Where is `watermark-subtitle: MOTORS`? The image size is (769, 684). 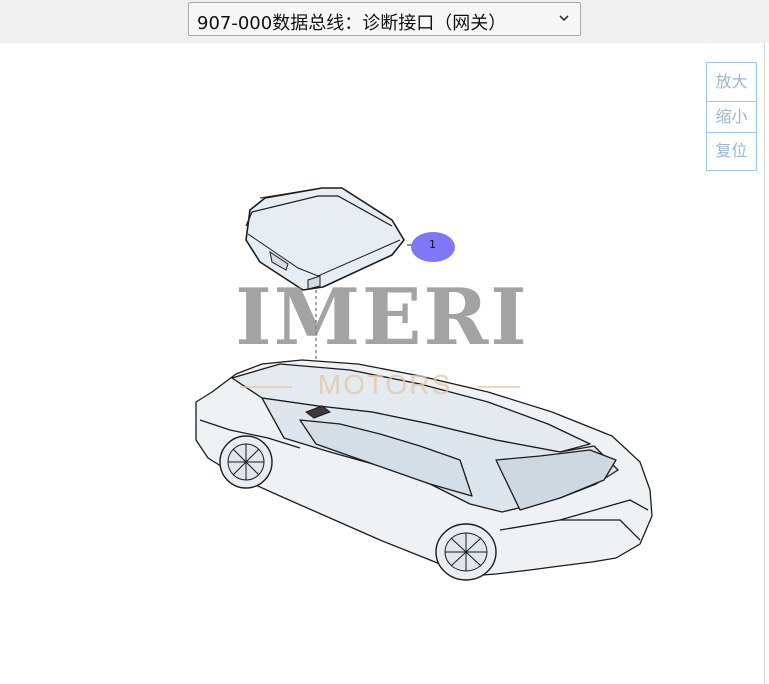 watermark-subtitle: MOTORS is located at coordinates (385, 384).